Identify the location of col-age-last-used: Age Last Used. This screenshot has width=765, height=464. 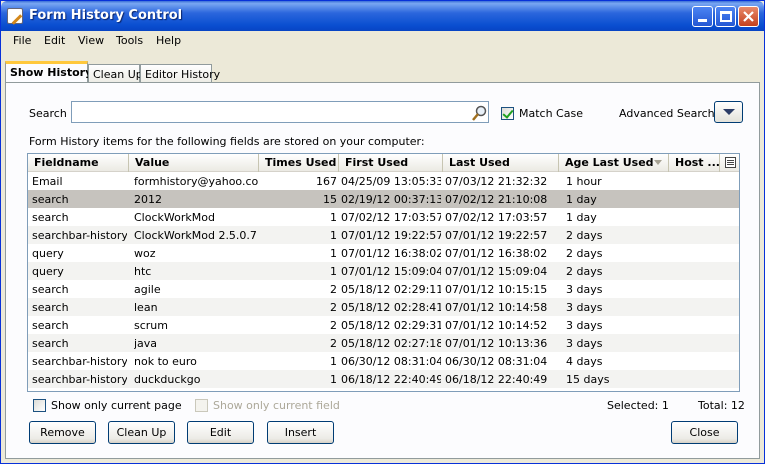
(614, 163).